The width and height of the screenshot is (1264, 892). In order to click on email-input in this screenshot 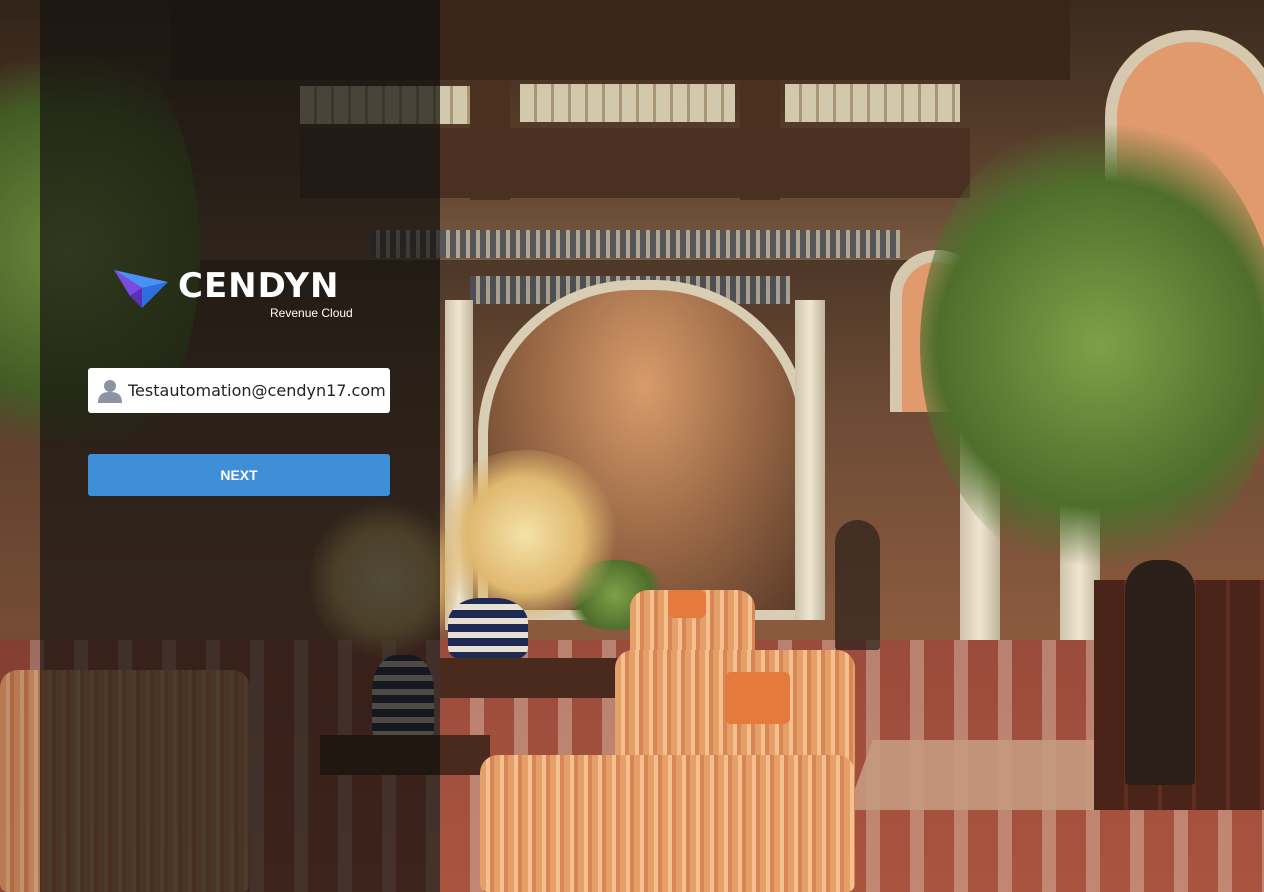, I will do `click(257, 390)`.